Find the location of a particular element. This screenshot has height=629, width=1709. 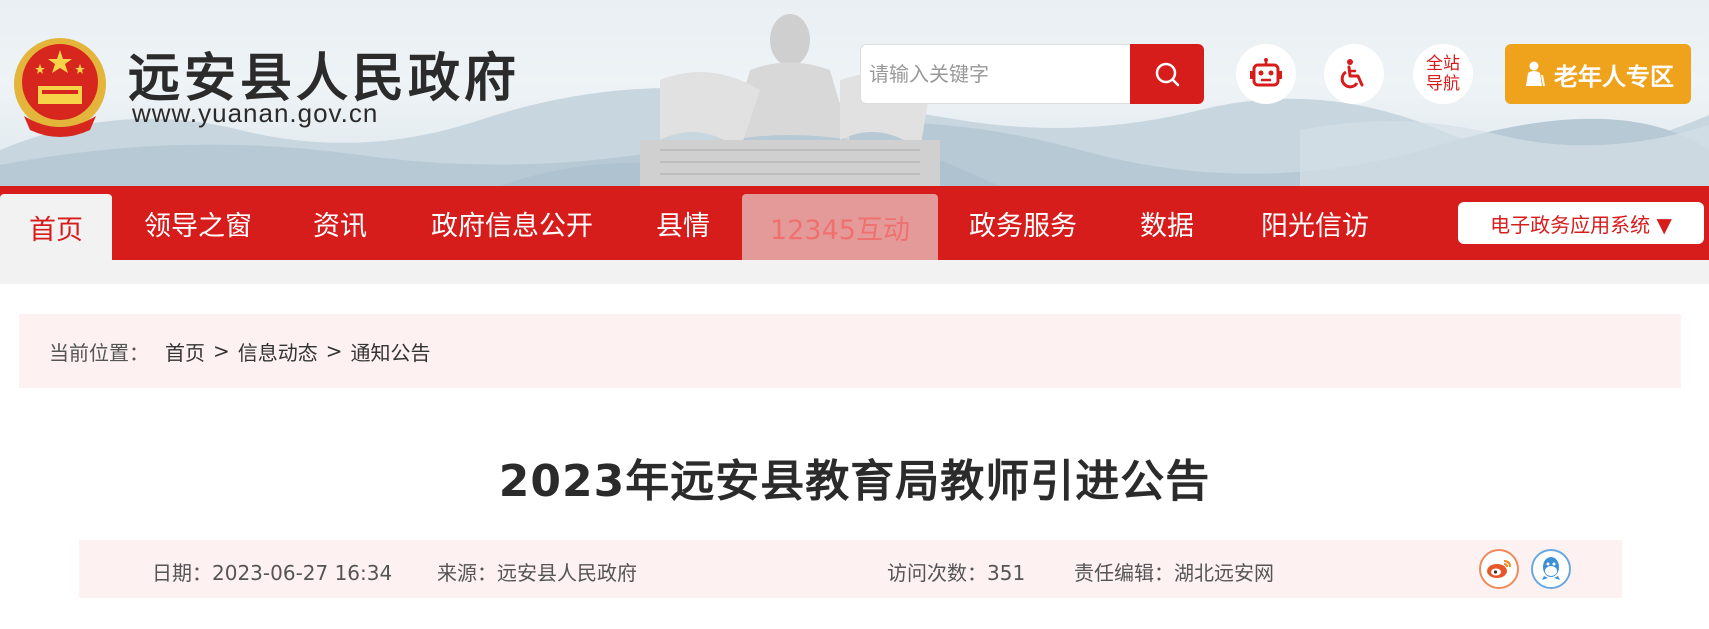

breadcrumb-info-news: 信息动态 is located at coordinates (278, 351).